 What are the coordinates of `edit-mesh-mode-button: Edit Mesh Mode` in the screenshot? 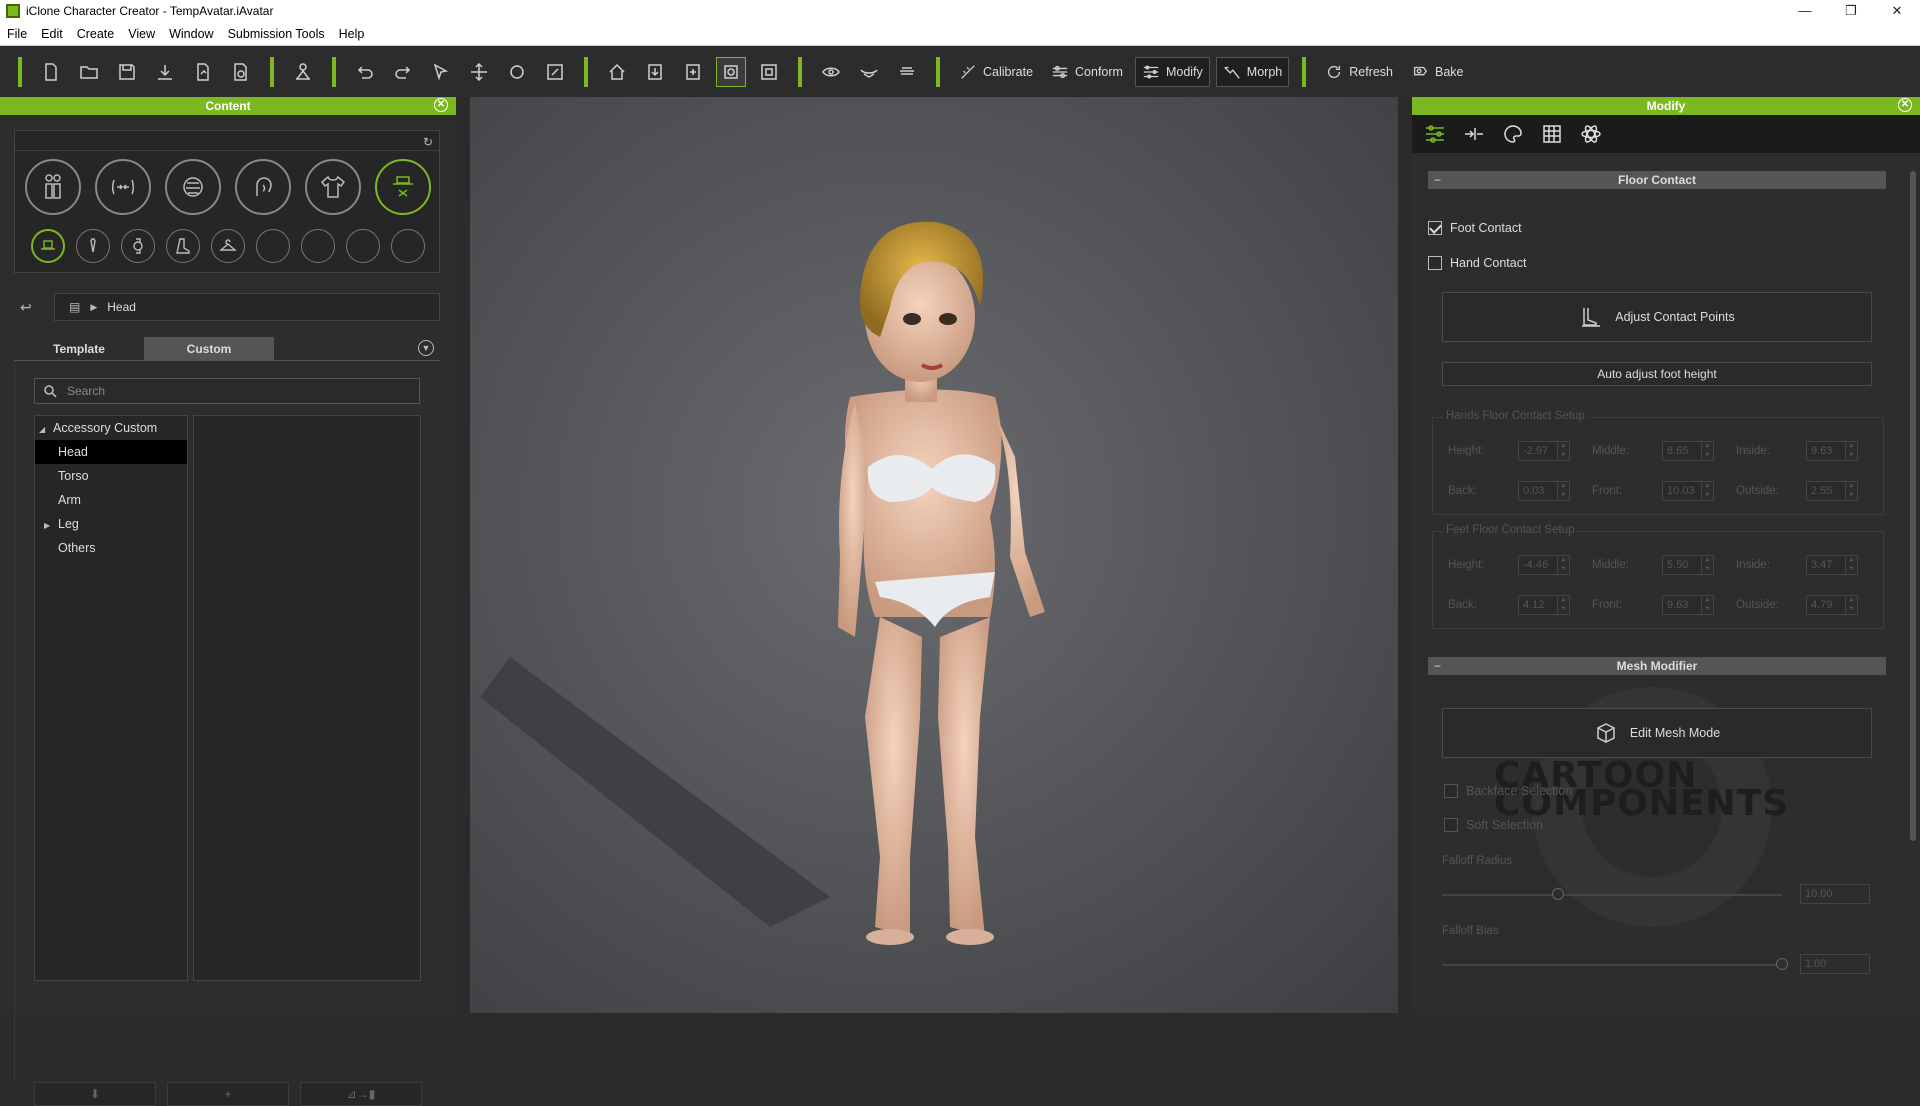 It's located at (1657, 733).